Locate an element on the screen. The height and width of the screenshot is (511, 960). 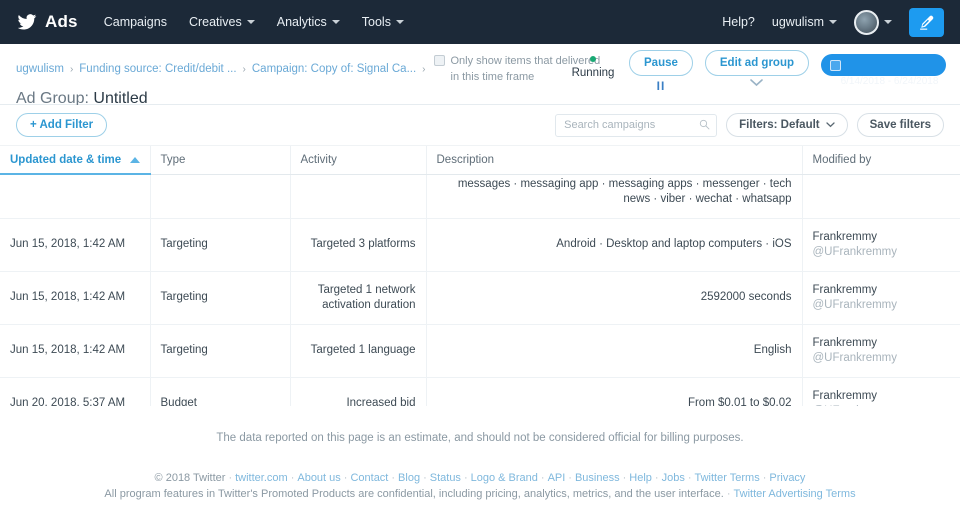
date-range-button-group: 6/14/2018 - 6/24/2018 is located at coordinates (883, 68).